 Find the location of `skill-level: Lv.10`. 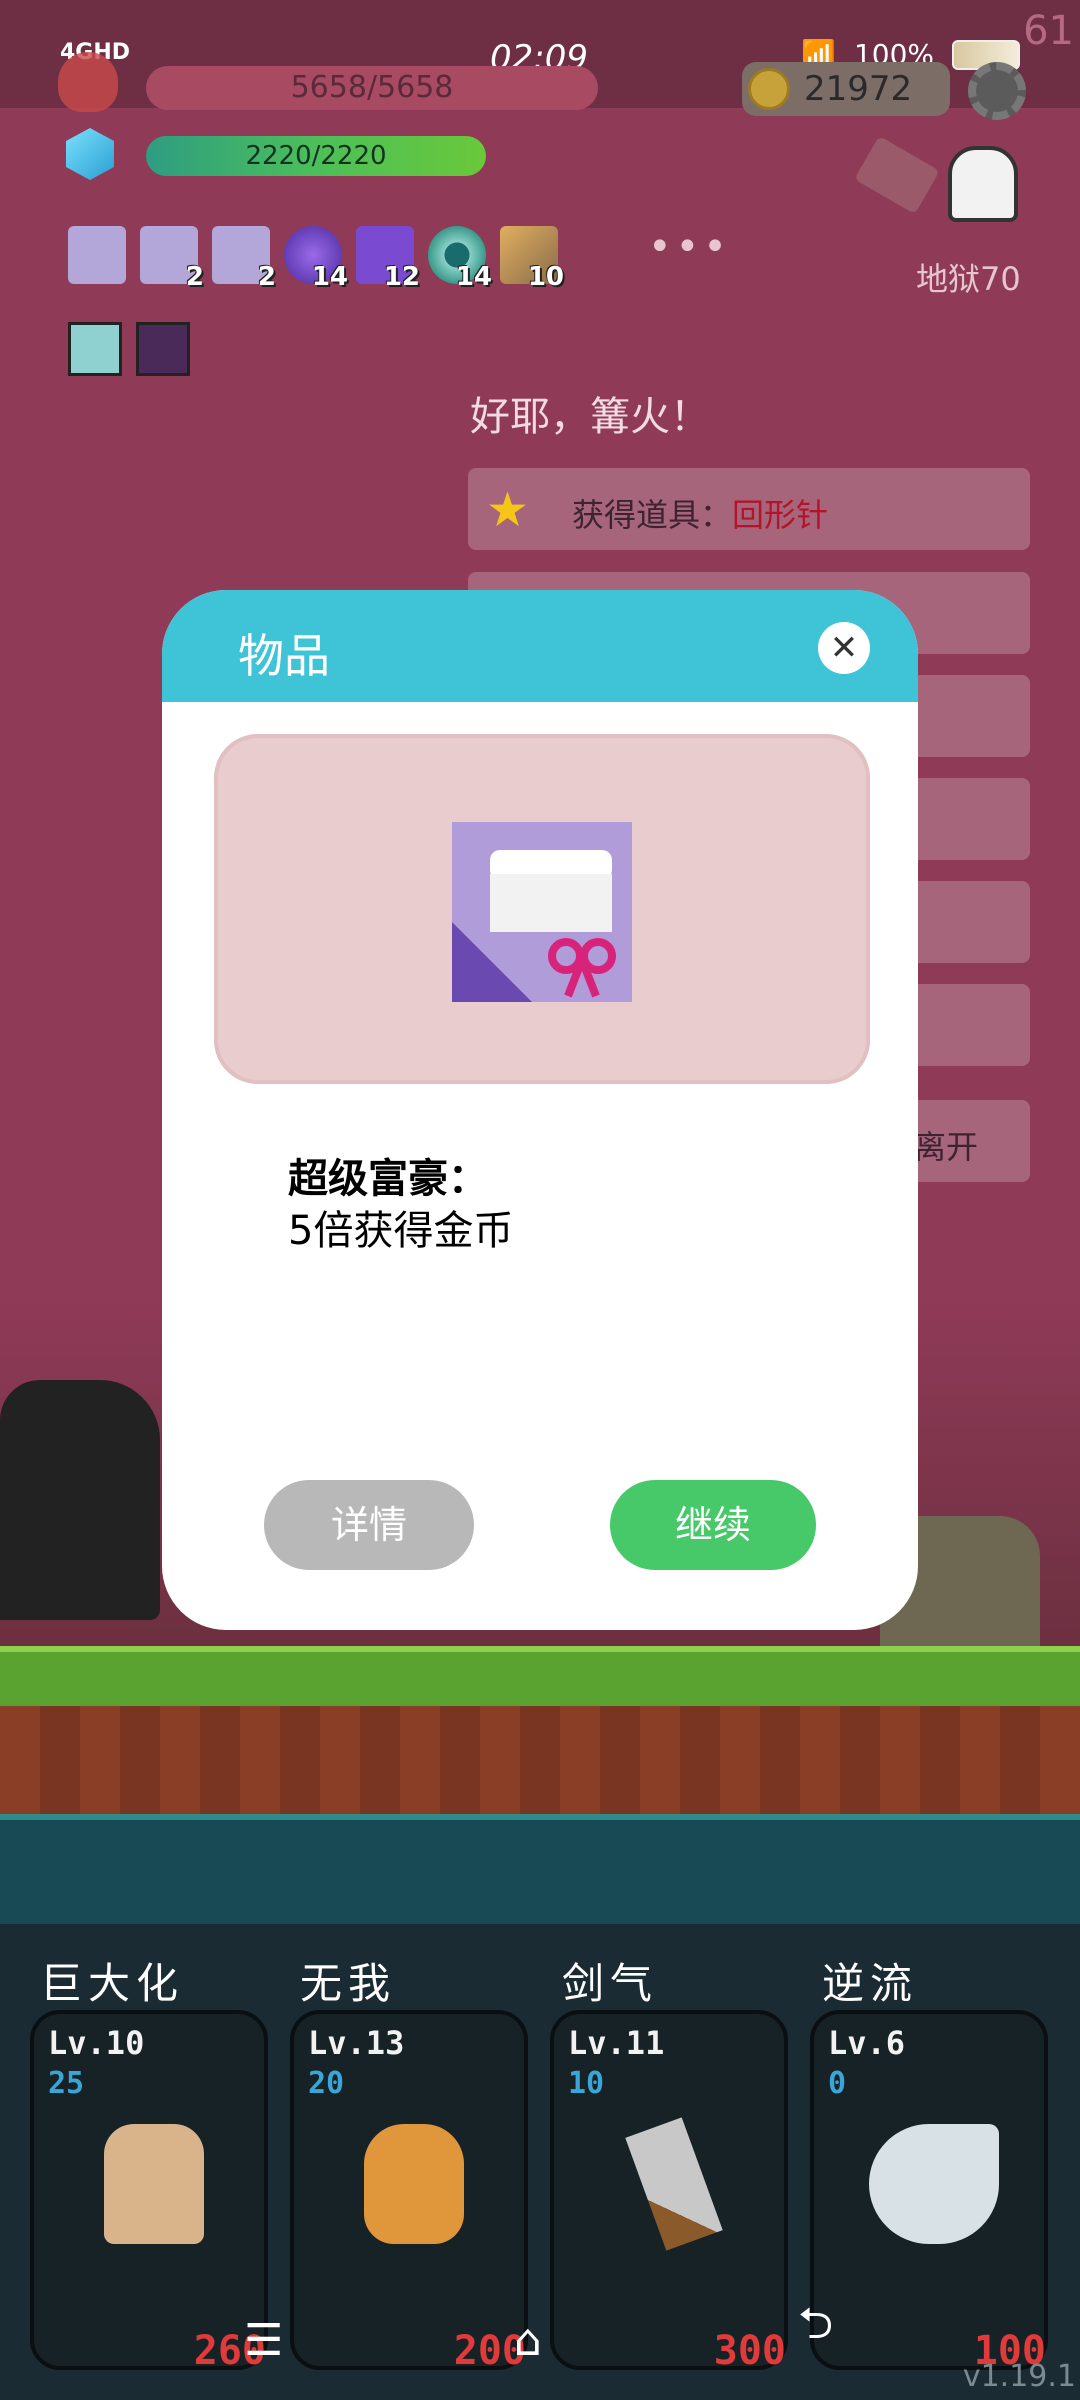

skill-level: Lv.10 is located at coordinates (96, 2043).